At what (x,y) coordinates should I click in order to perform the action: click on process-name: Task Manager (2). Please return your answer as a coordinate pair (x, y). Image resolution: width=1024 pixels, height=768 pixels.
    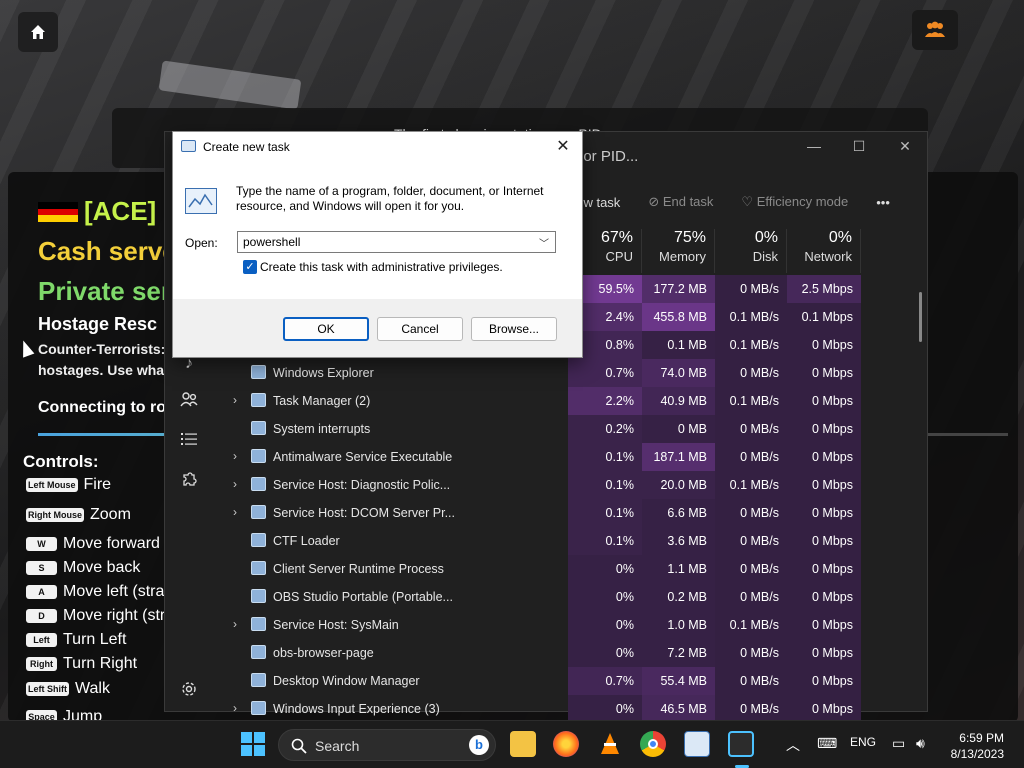
    Looking at the image, I should click on (322, 401).